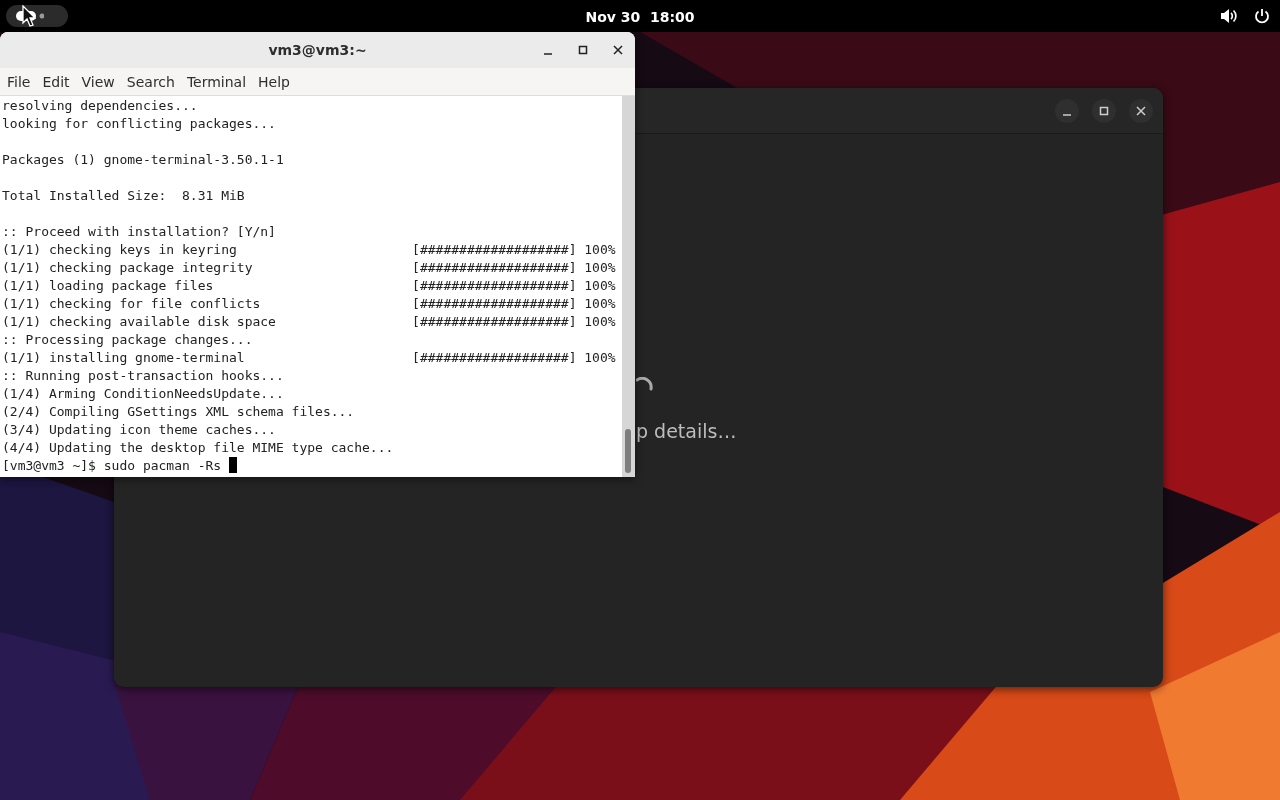  I want to click on scrollbar-thumb, so click(628, 451).